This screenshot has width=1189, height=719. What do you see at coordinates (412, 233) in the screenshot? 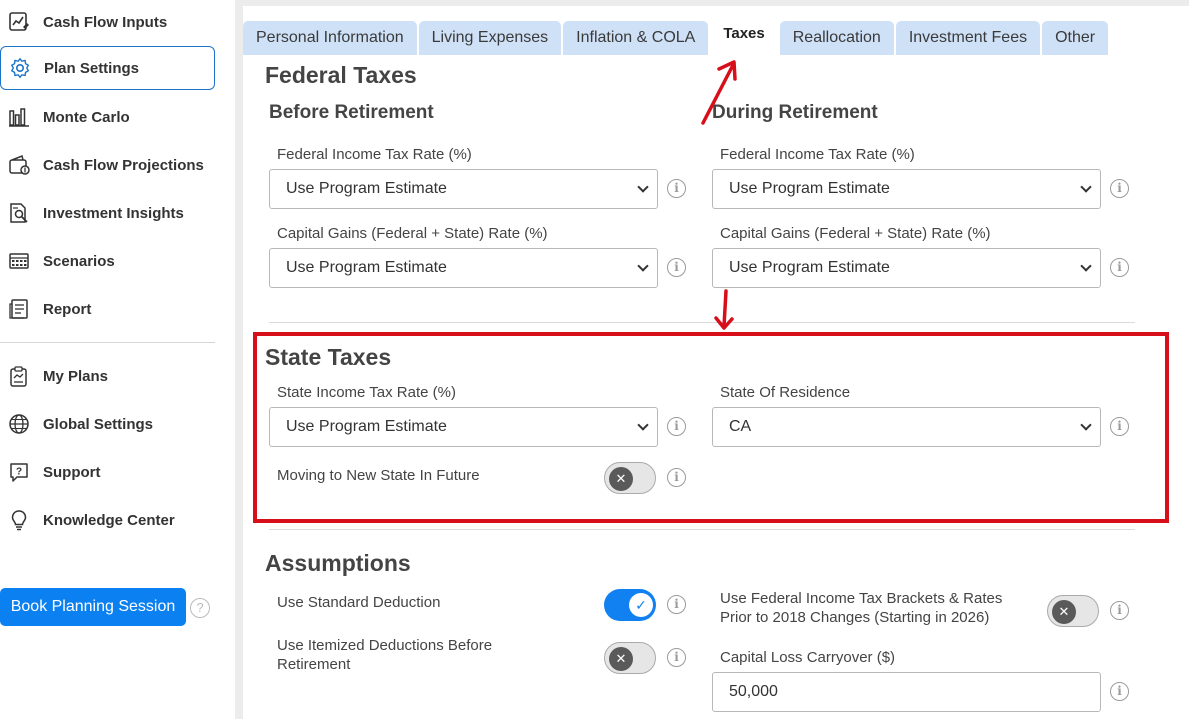
I see `before-capital-gains-label: Capital Gains (Federal + State) Rate (%)` at bounding box center [412, 233].